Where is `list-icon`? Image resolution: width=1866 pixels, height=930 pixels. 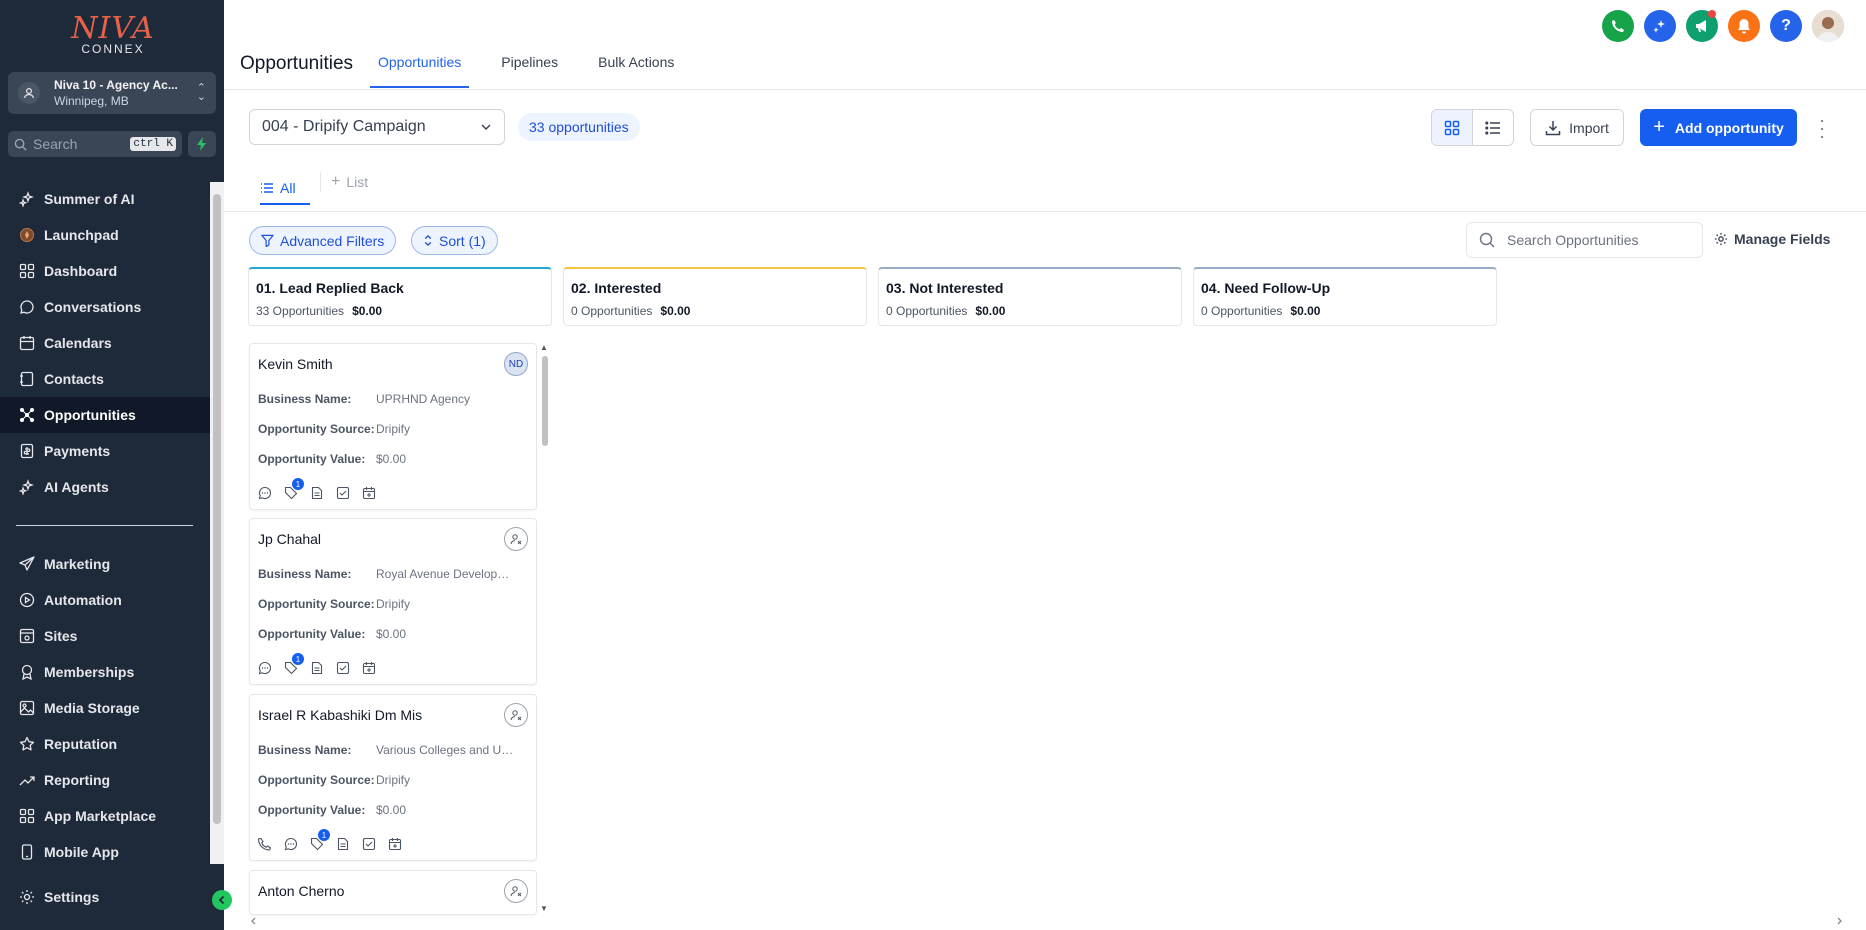 list-icon is located at coordinates (267, 187).